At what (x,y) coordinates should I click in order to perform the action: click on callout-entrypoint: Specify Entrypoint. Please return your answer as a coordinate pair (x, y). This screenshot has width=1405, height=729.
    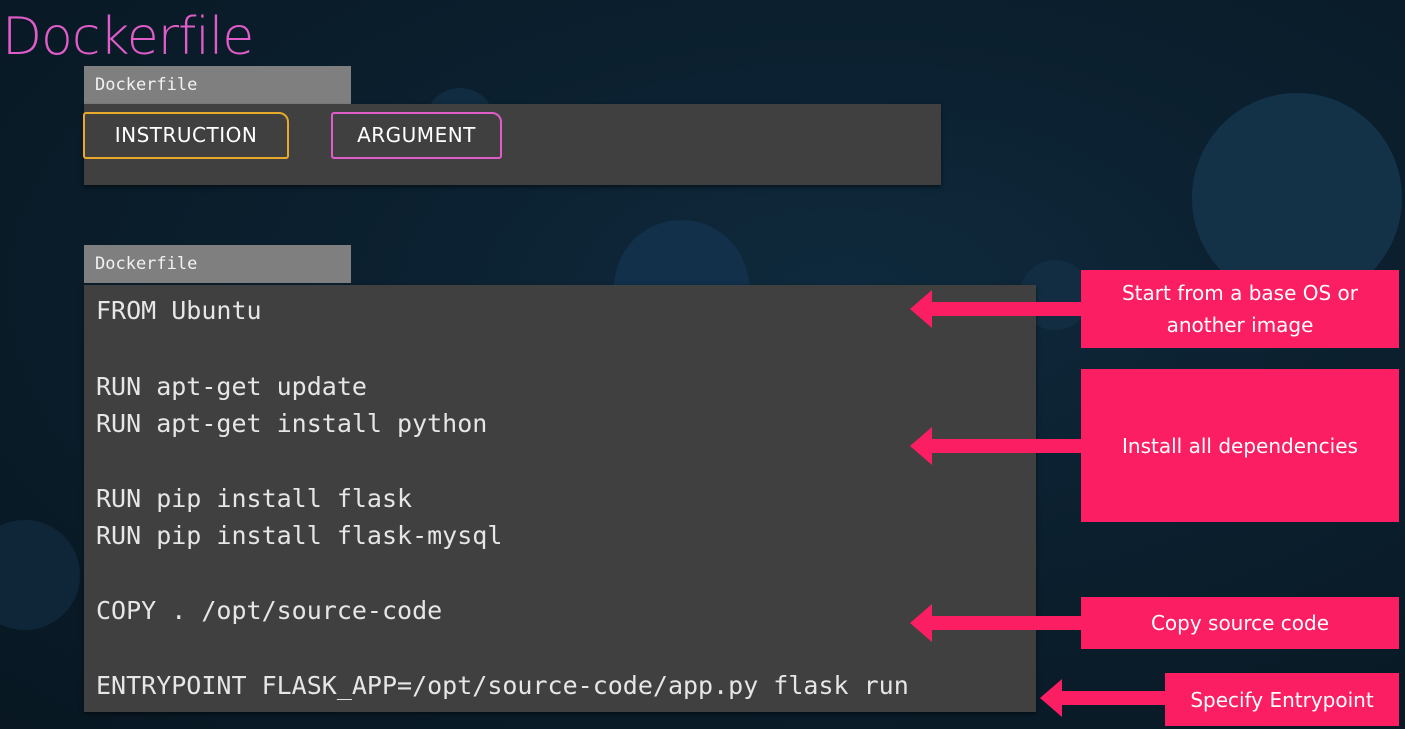
    Looking at the image, I should click on (1282, 699).